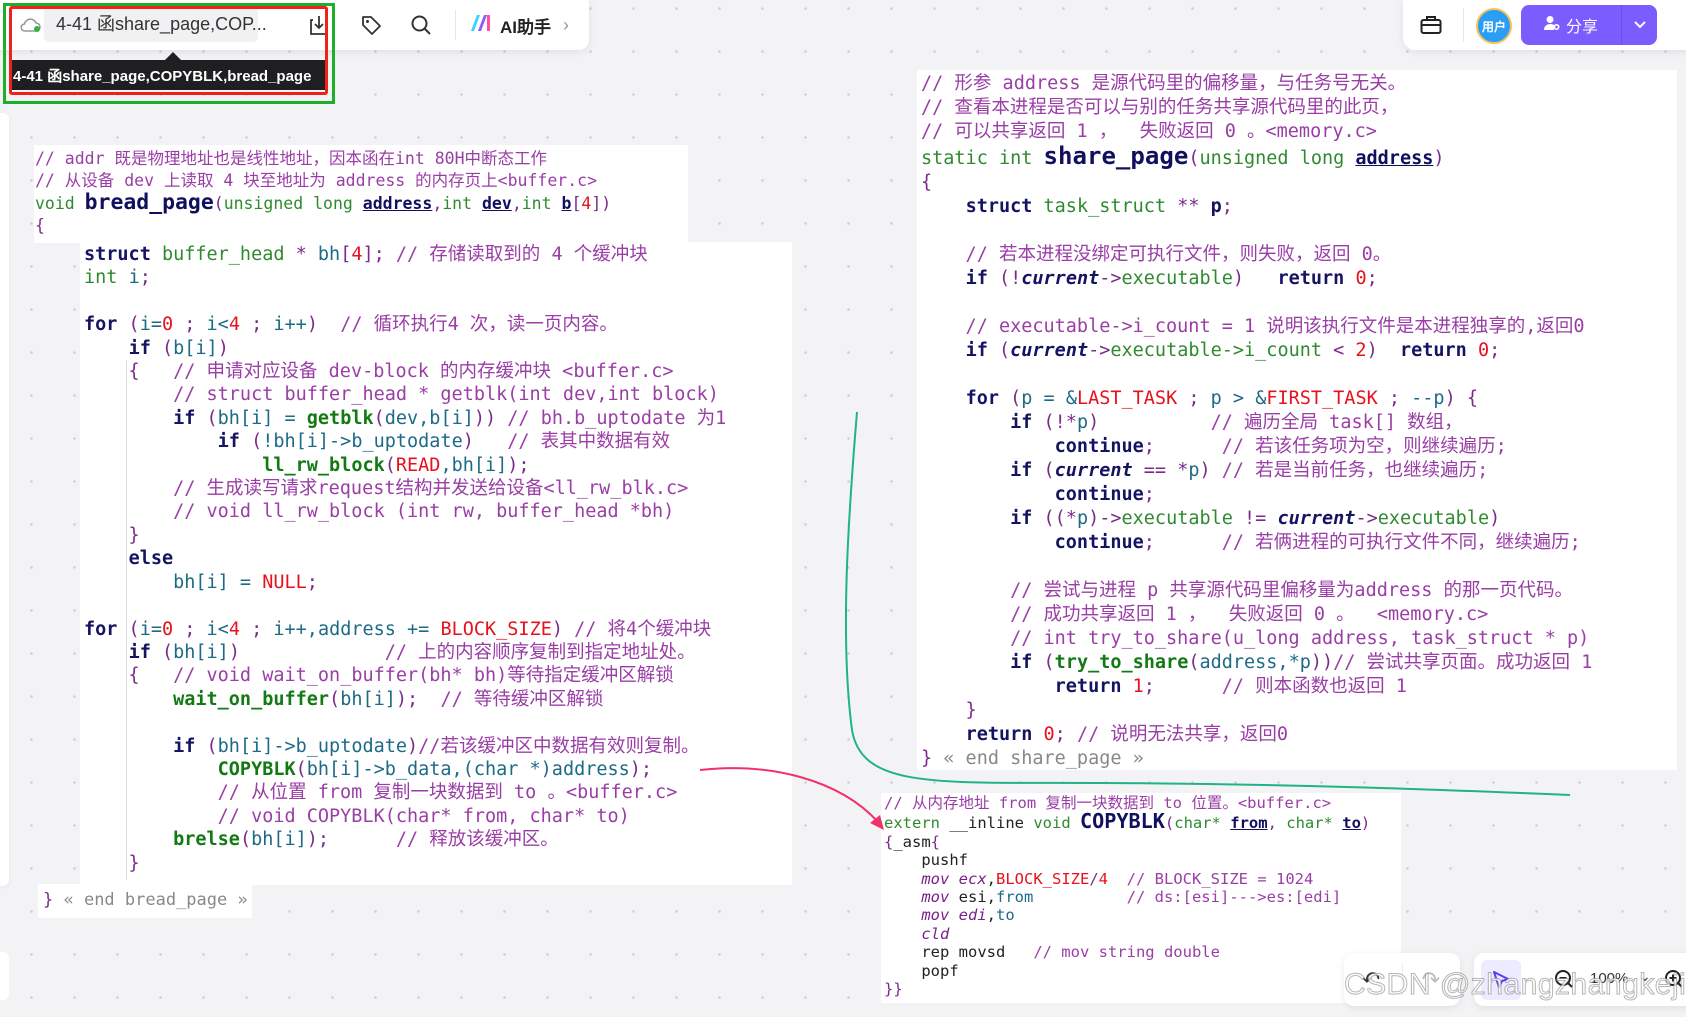 This screenshot has height=1017, width=1686. I want to click on code-comment: // void wait_on_buffer(bh* bh)等待指定缓冲区解锁, so click(423, 676).